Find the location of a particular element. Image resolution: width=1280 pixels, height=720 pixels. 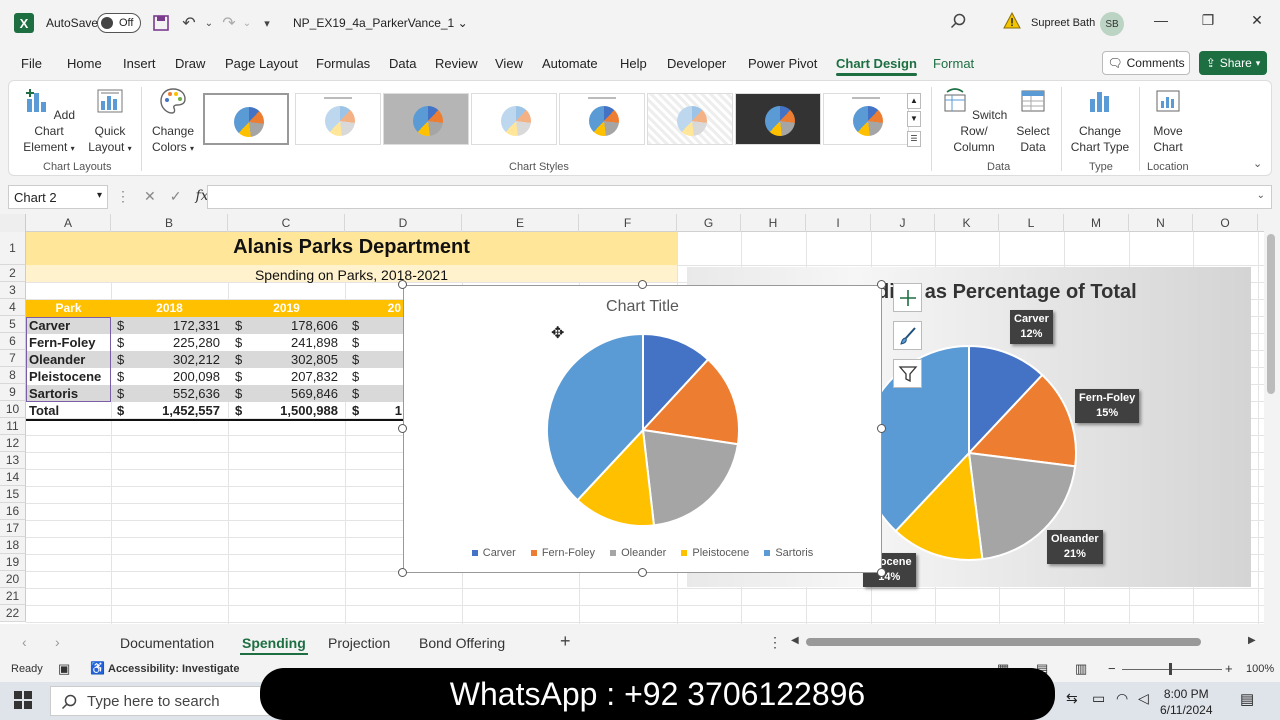

cancel-icon: ✕ is located at coordinates (150, 196).